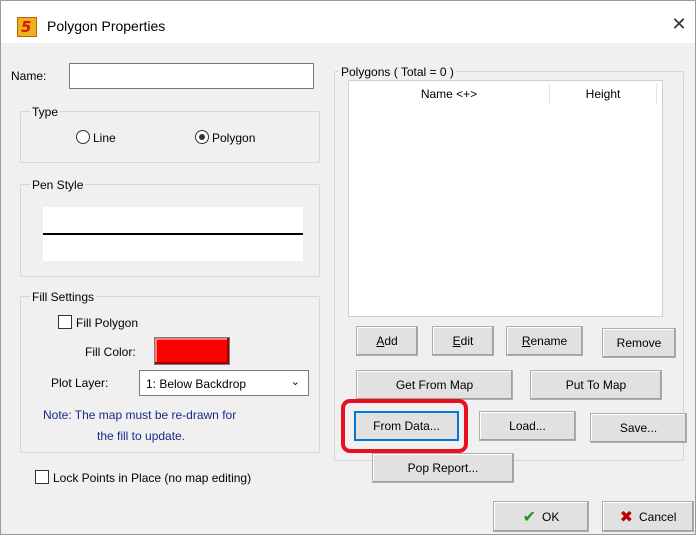  I want to click on plot-layer-select: 1: Below Backdrop ⌄, so click(224, 383).